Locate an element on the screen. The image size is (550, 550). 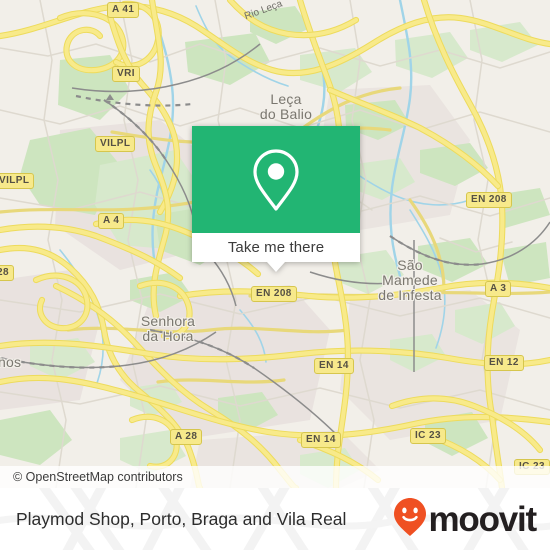
road-shield: EN 12 is located at coordinates (504, 363).